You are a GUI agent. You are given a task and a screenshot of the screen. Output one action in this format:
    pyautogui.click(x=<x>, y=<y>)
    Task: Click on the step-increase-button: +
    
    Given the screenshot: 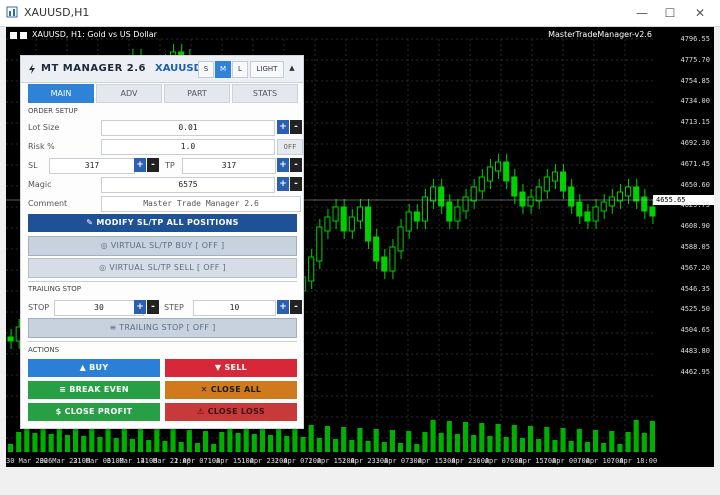 What is the action you would take?
    pyautogui.click(x=283, y=307)
    